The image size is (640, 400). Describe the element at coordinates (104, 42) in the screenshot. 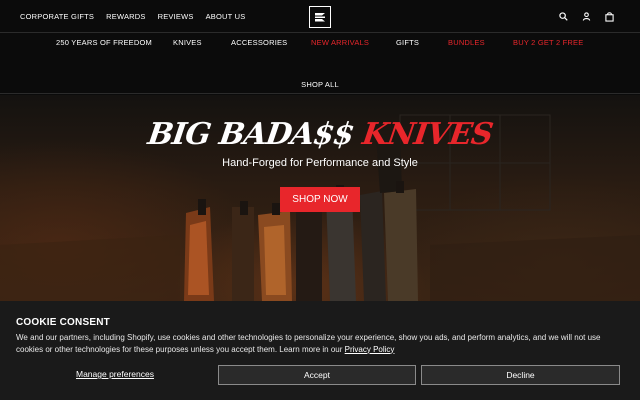

I see `nav-250-years-of-freedom: 250 YEARS OF FREEDOM` at that location.